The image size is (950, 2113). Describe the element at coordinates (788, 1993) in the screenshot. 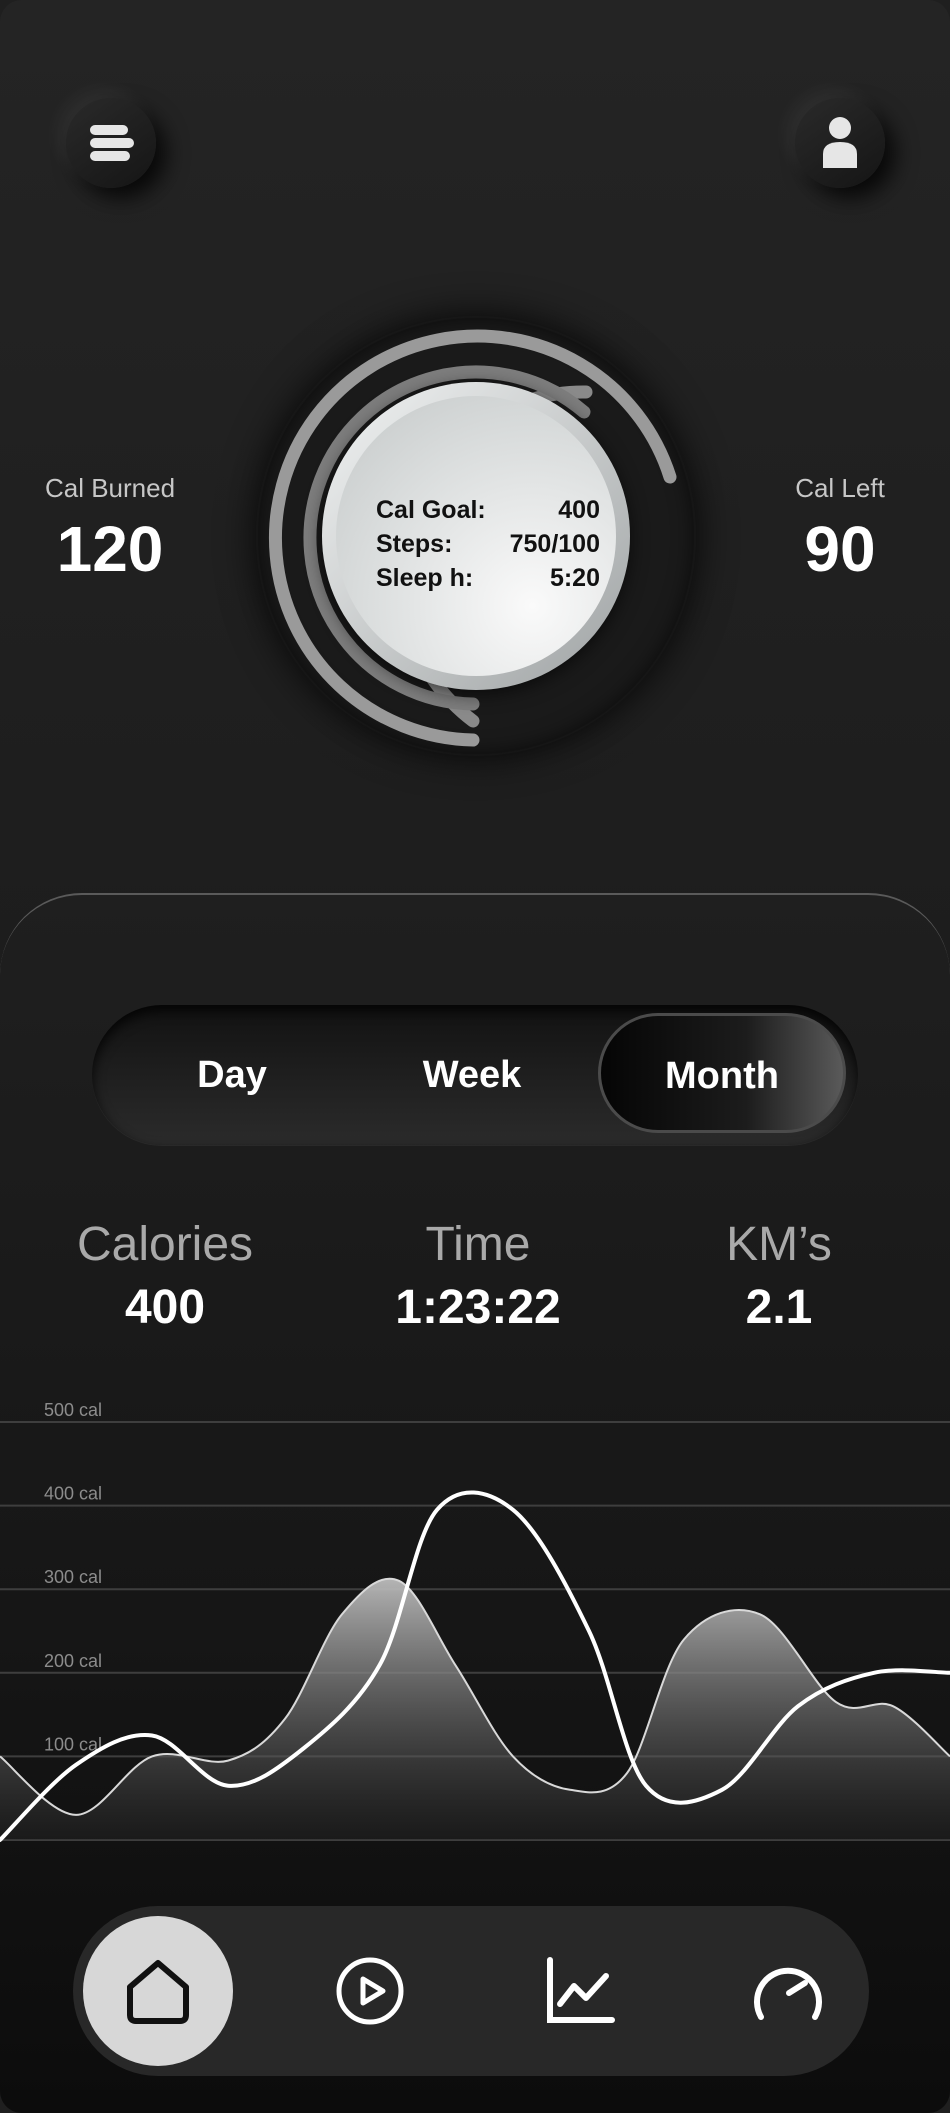

I see `speedometer-icon` at that location.